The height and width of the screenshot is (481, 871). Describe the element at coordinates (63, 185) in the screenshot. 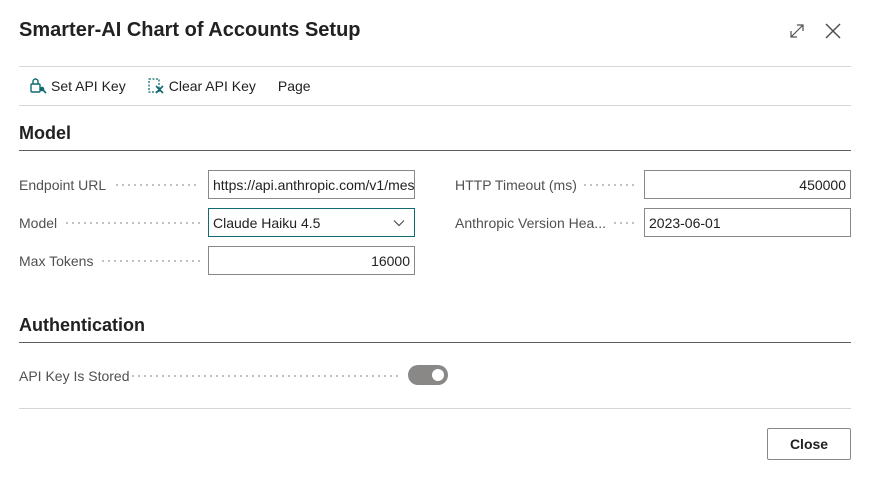

I see `endpoint-url-label: Endpoint URL` at that location.